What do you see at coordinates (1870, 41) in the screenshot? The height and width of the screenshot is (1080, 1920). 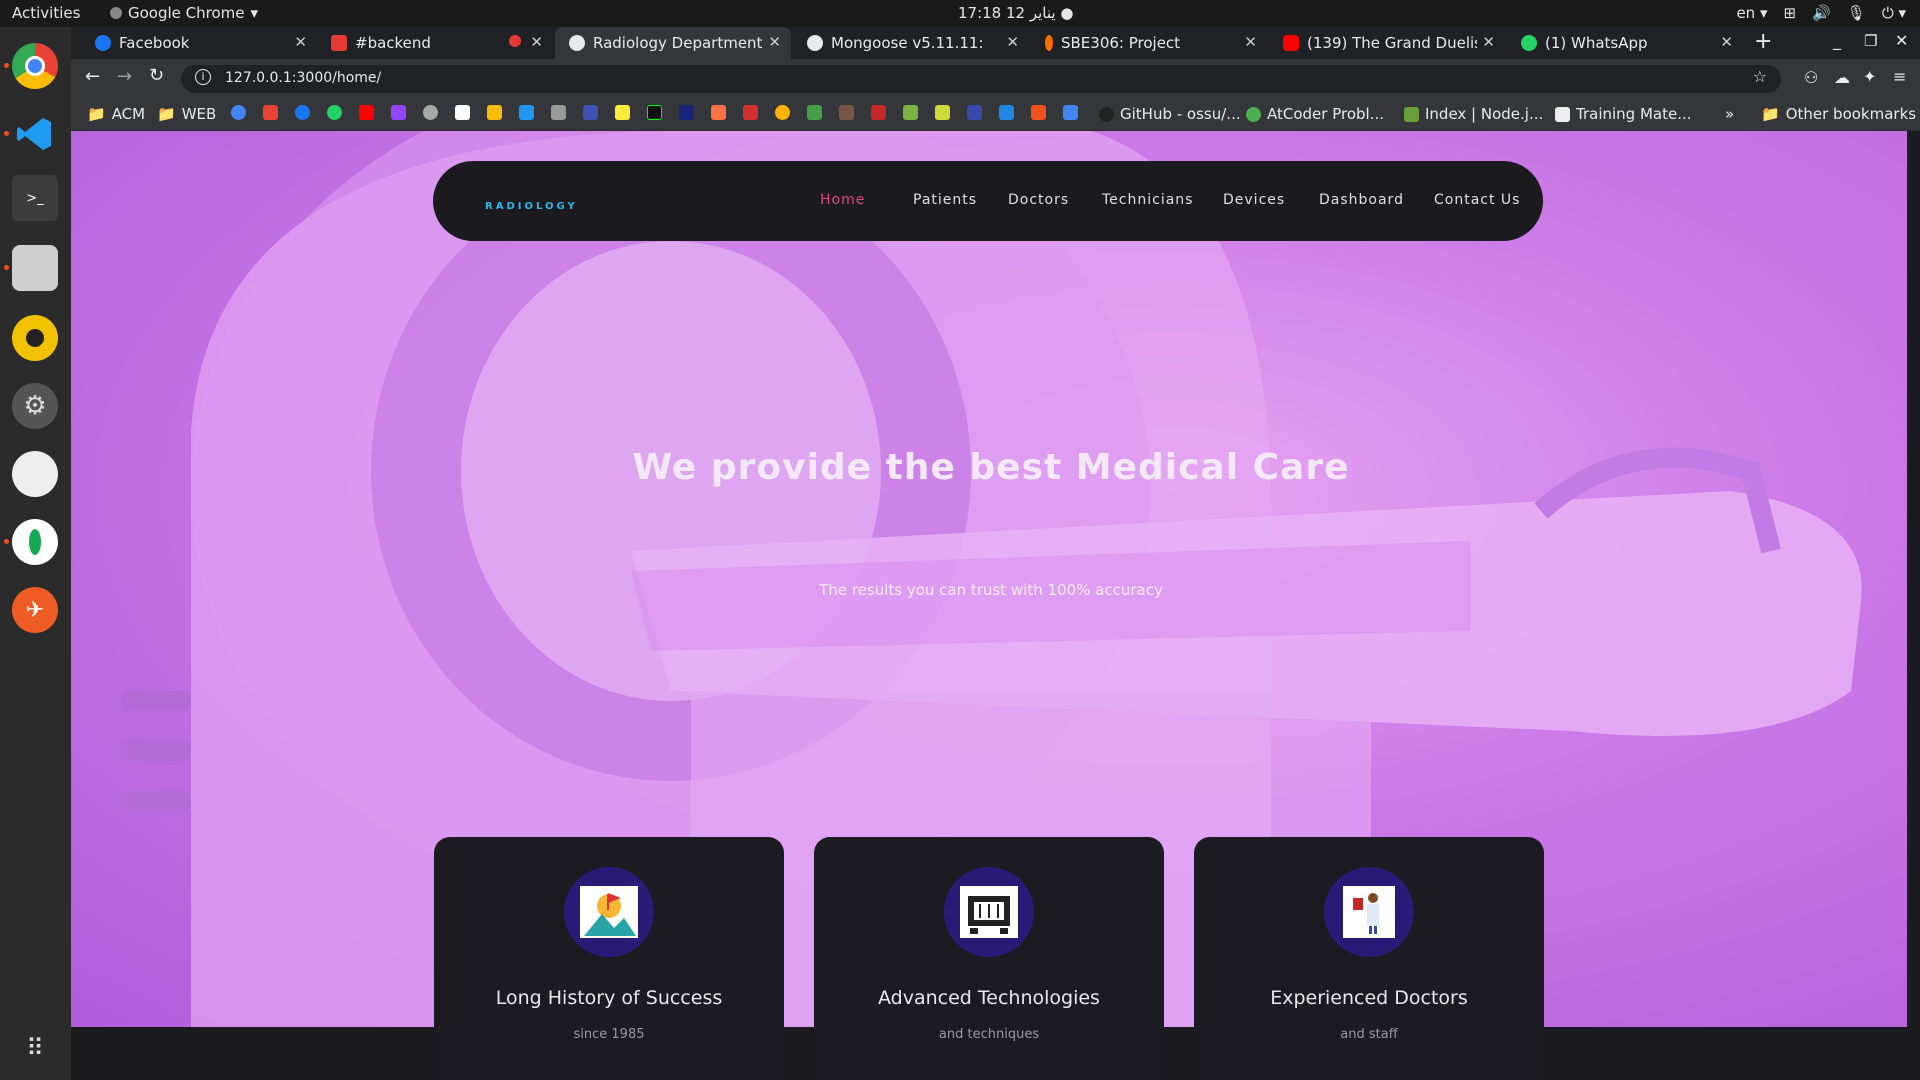 I see `restore-icon: ❐` at bounding box center [1870, 41].